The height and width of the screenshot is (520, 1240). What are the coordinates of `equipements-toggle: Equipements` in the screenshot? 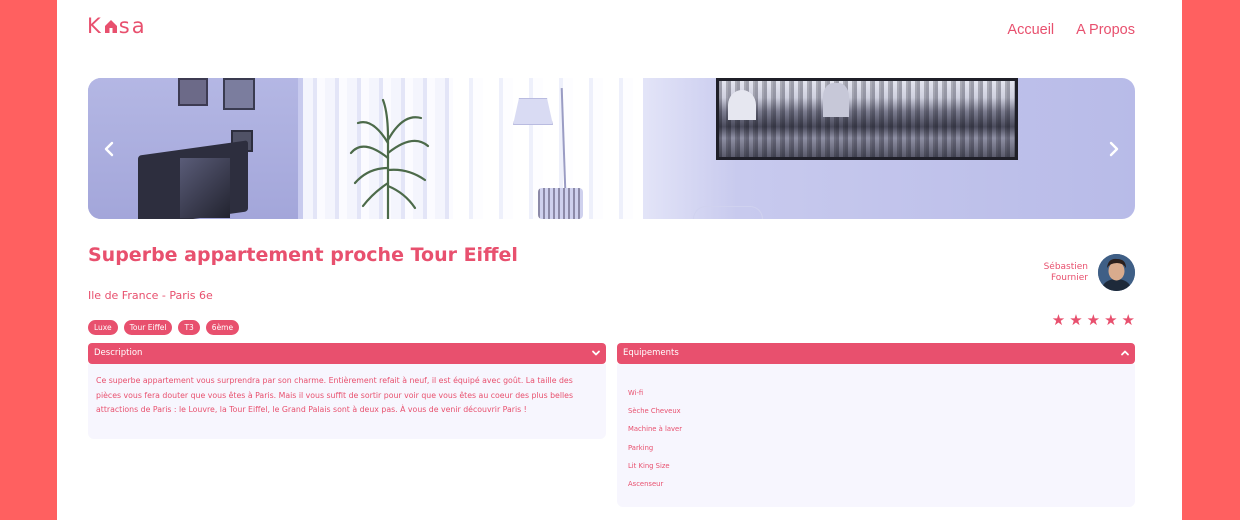 It's located at (876, 353).